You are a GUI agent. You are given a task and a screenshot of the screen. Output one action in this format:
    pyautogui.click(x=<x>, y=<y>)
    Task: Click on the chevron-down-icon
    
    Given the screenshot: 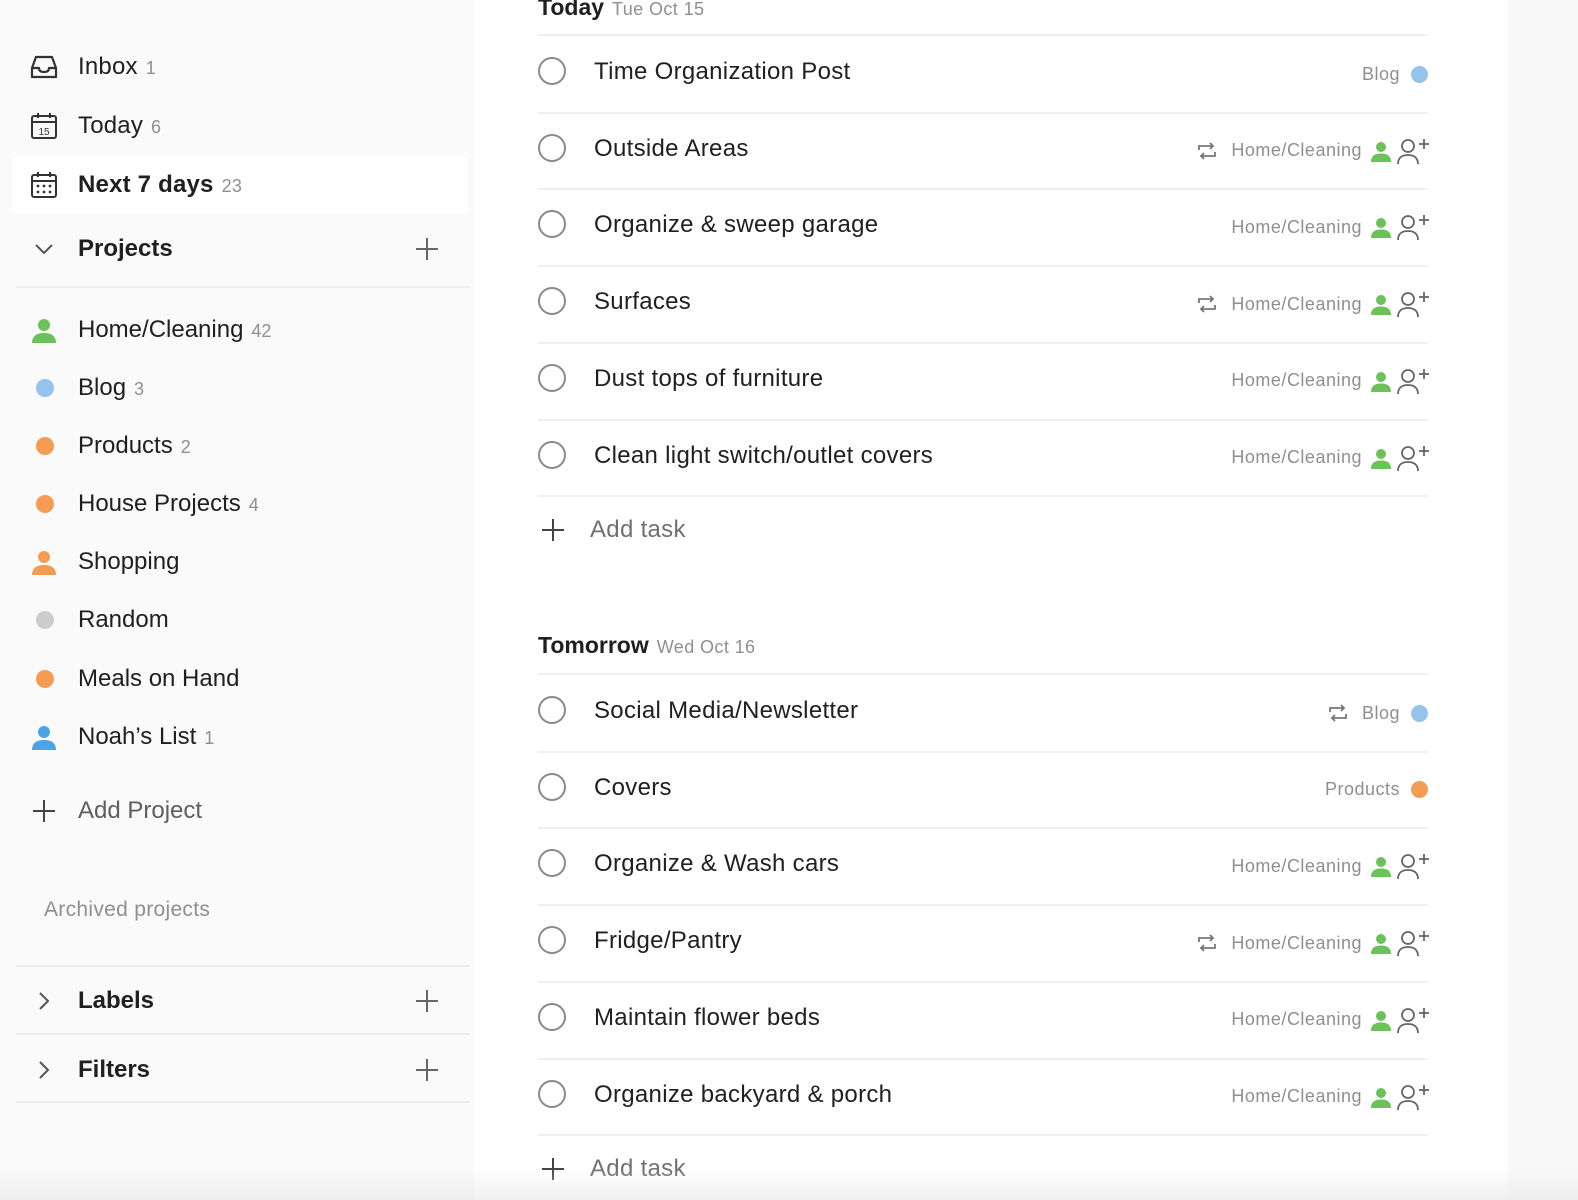 What is the action you would take?
    pyautogui.click(x=44, y=249)
    